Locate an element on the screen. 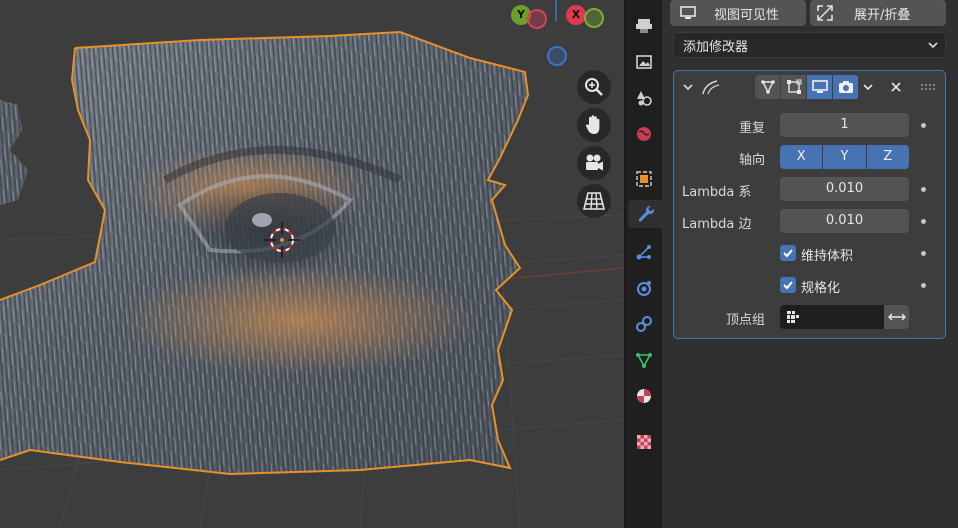  preserve-volume-checkbox is located at coordinates (788, 253).